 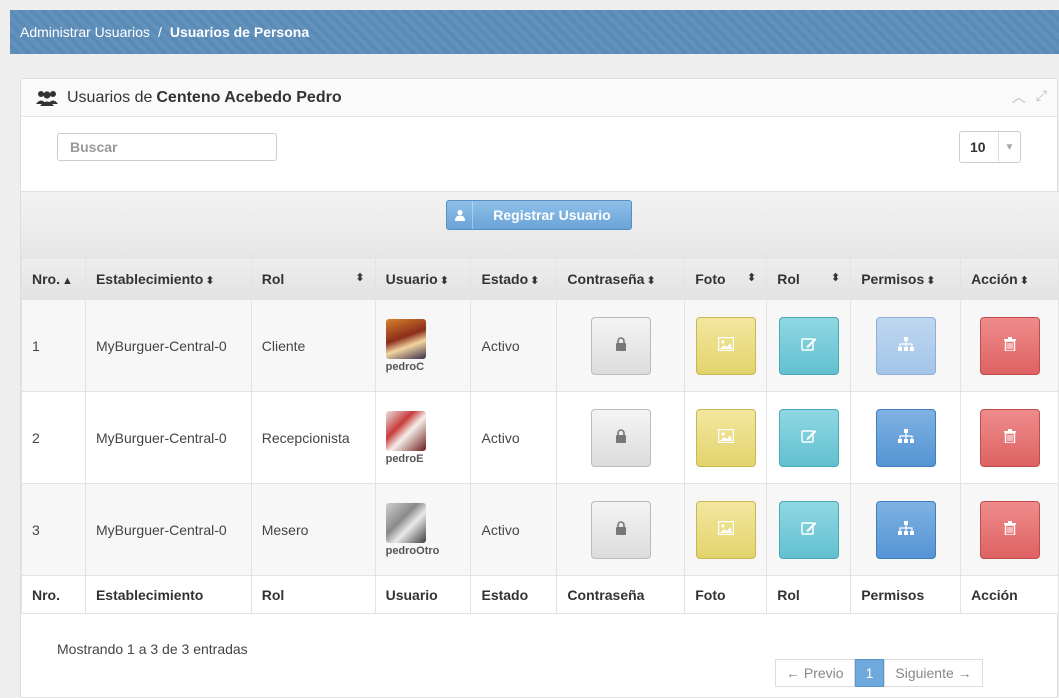 I want to click on table-toolbar: Registrar Usuario, so click(x=540, y=224).